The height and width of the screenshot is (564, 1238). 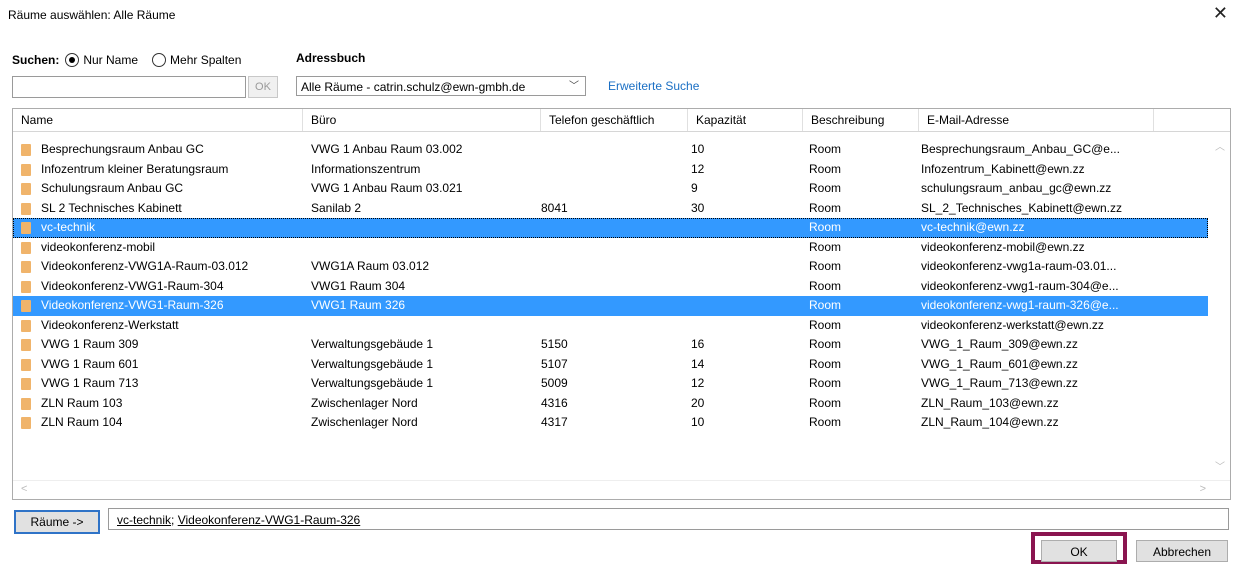 I want to click on column-header: Büro, so click(x=422, y=120).